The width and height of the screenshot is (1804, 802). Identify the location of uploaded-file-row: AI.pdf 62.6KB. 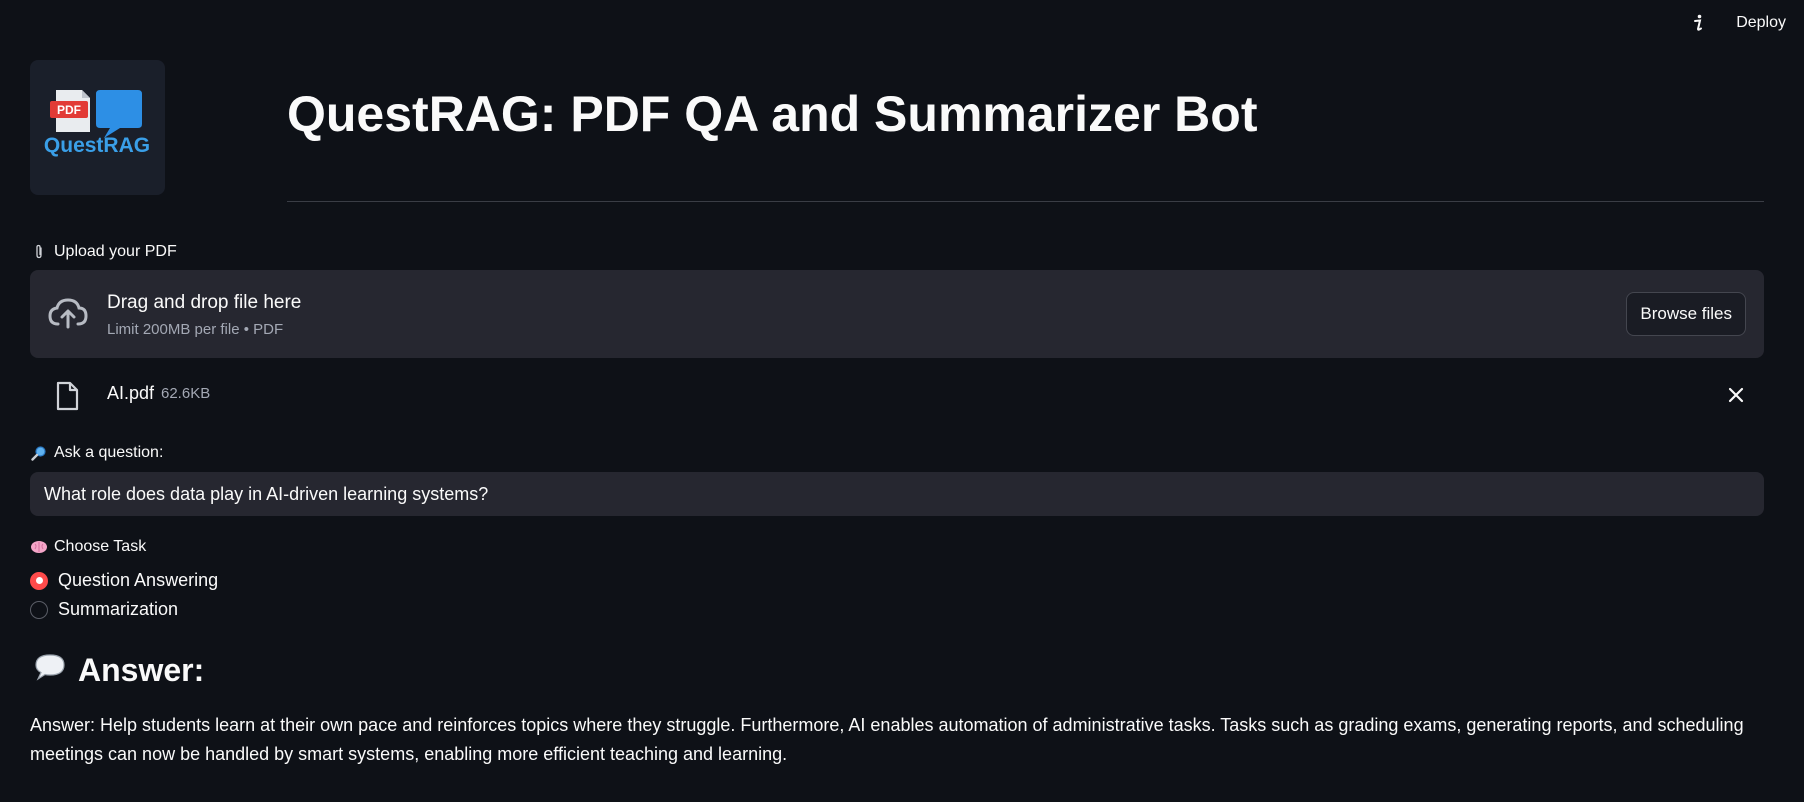
(897, 395).